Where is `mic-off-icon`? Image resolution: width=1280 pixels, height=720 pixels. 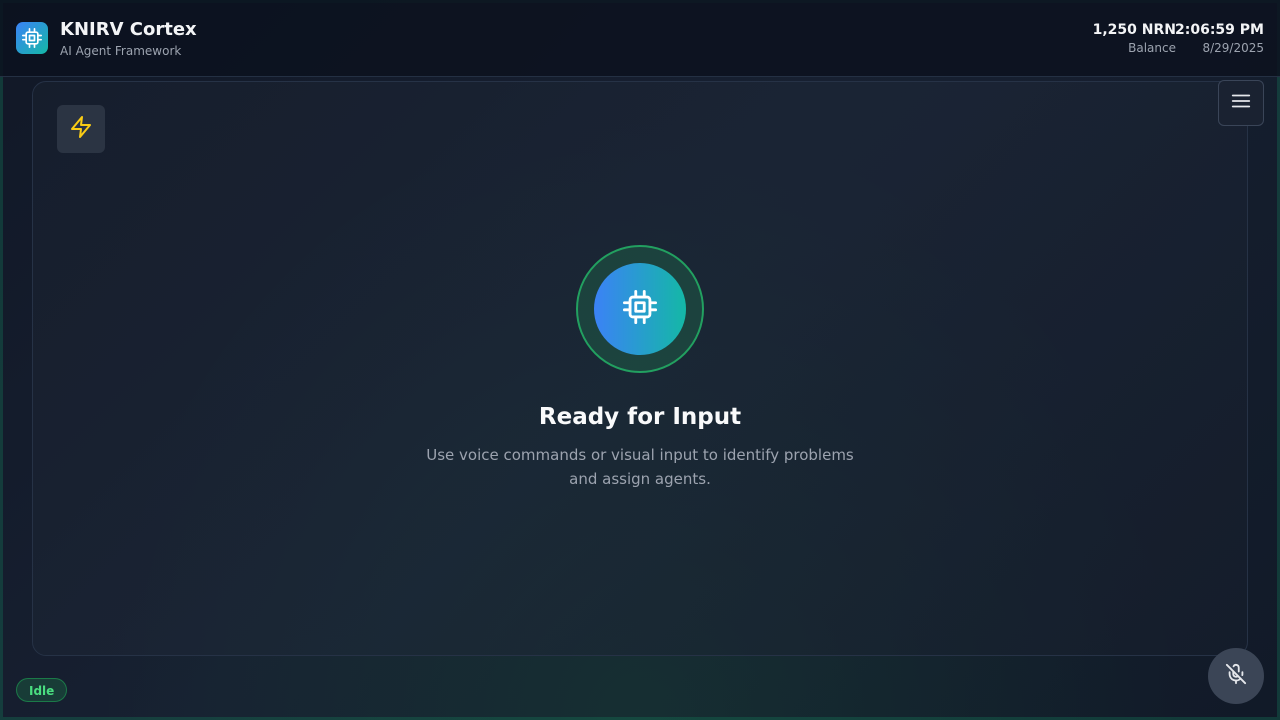
mic-off-icon is located at coordinates (1236, 676).